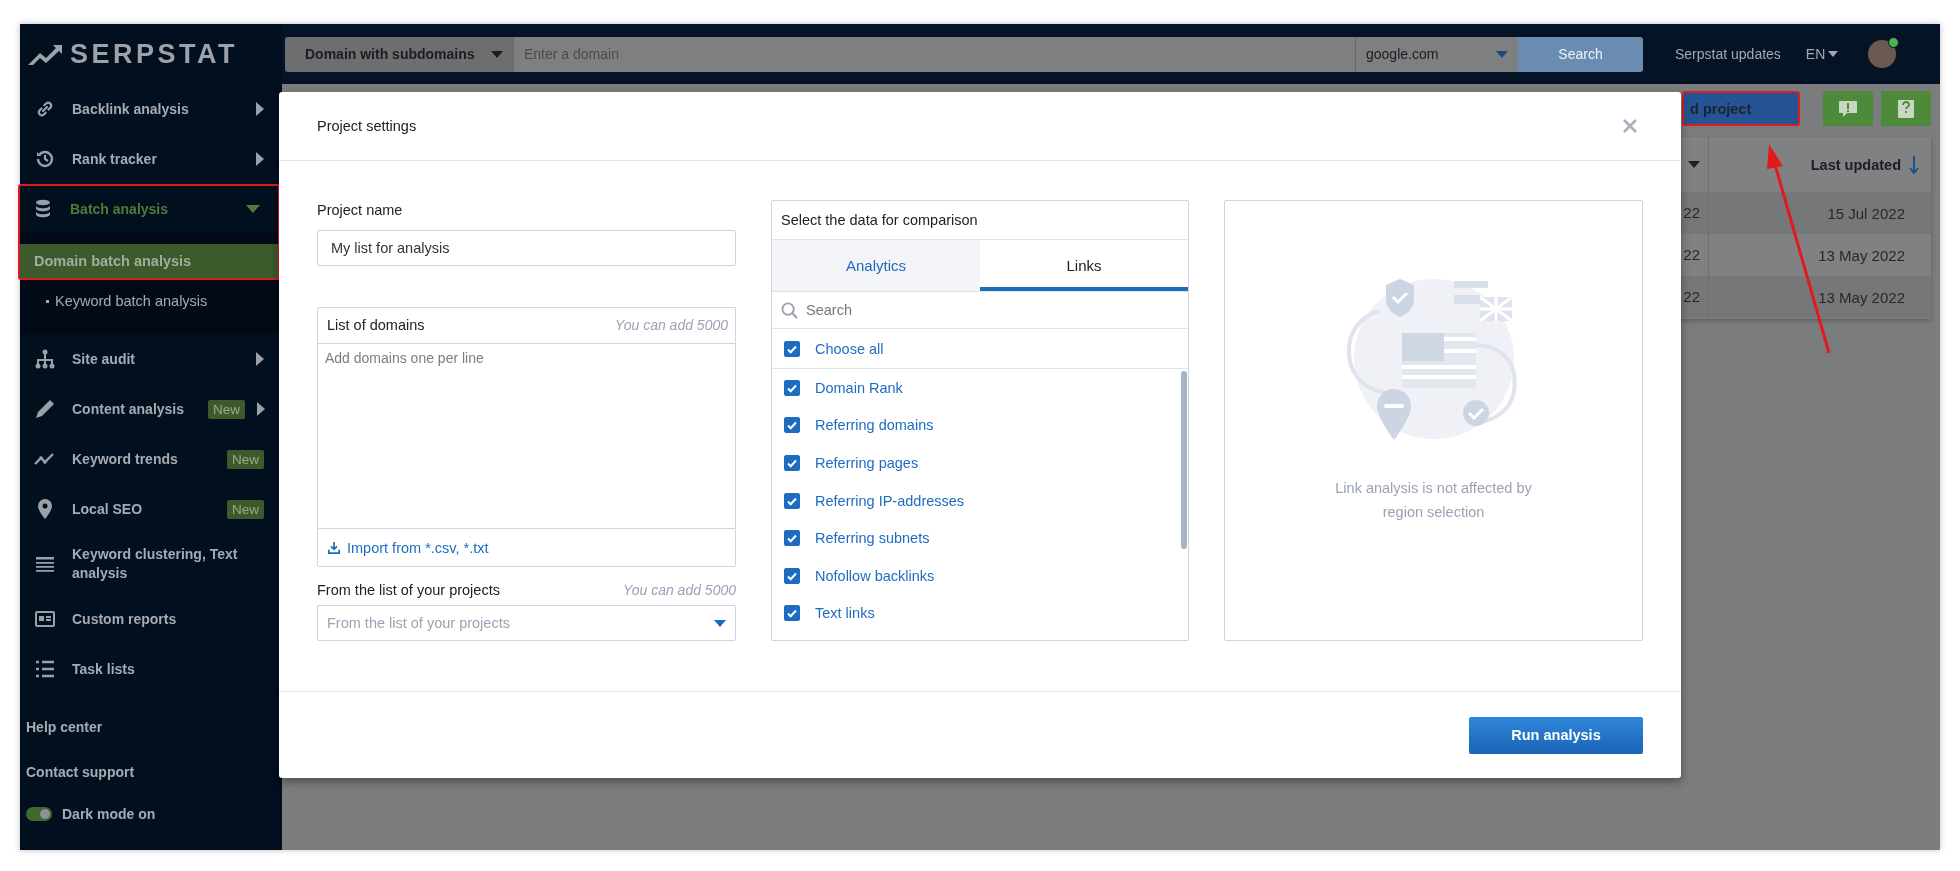 Image resolution: width=1960 pixels, height=871 pixels. What do you see at coordinates (526, 248) in the screenshot?
I see `project-name-field: My list for analysis` at bounding box center [526, 248].